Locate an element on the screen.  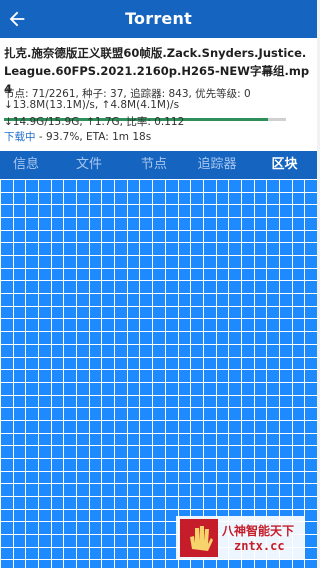
tab-1: 文件 is located at coordinates (89, 165).